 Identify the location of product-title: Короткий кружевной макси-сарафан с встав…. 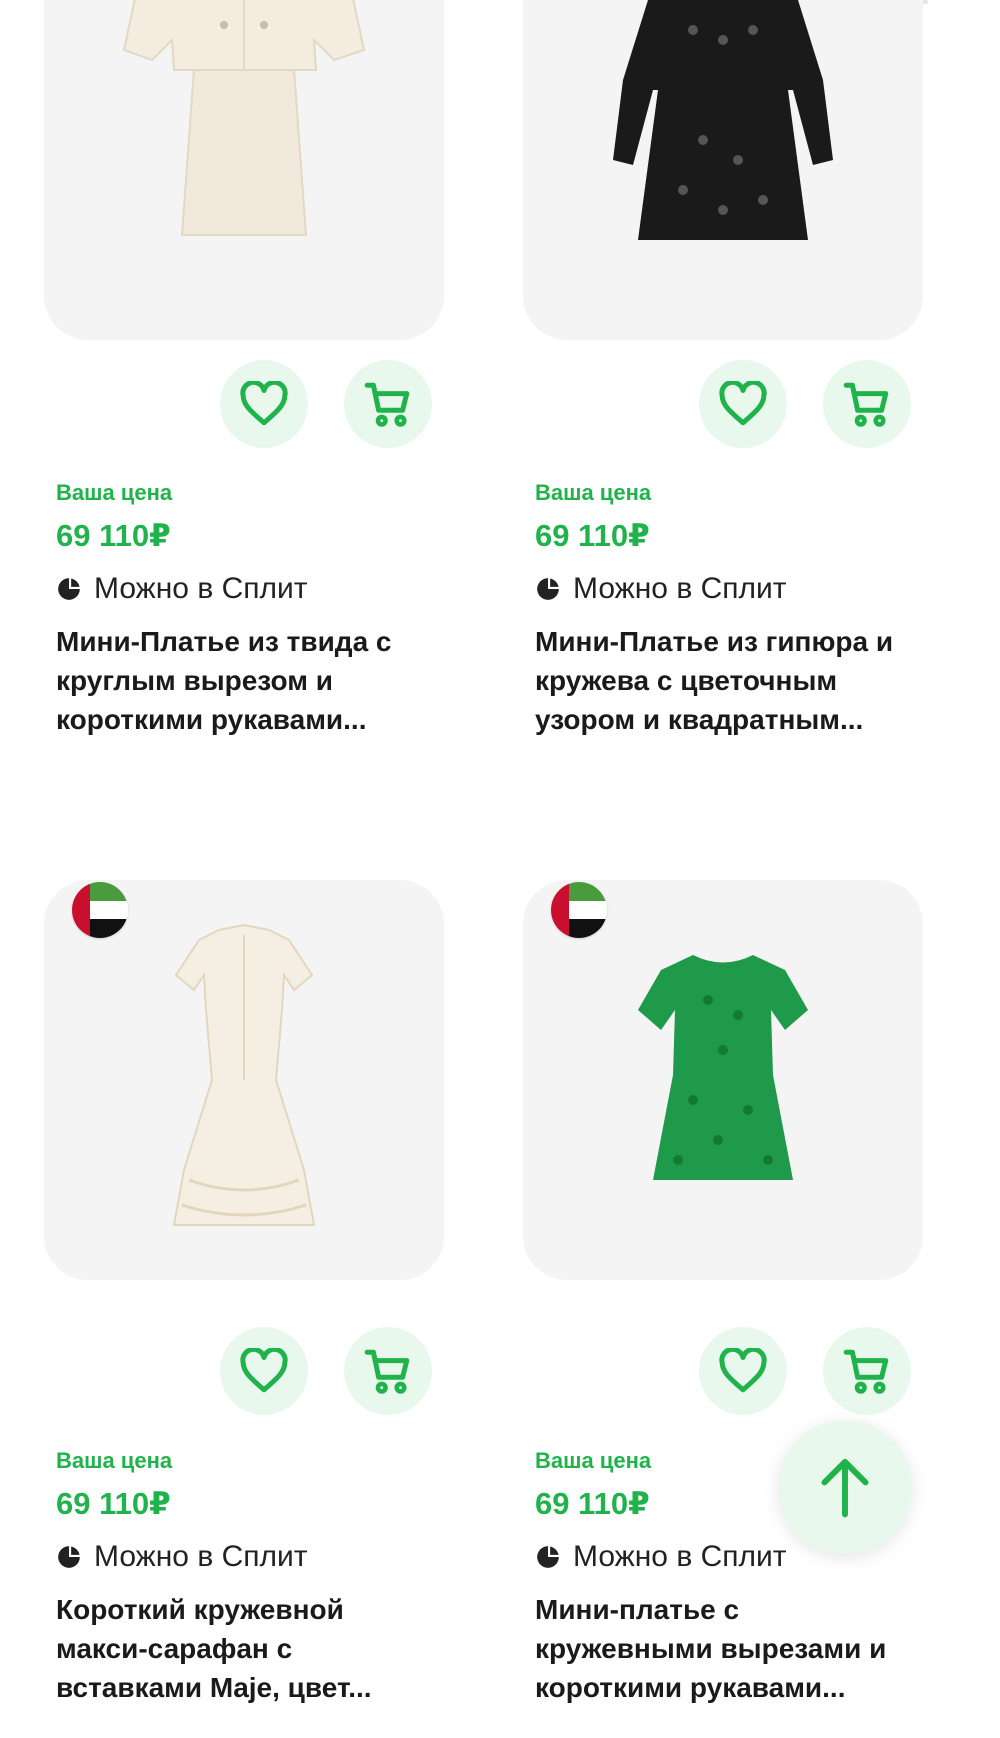
(246, 1648).